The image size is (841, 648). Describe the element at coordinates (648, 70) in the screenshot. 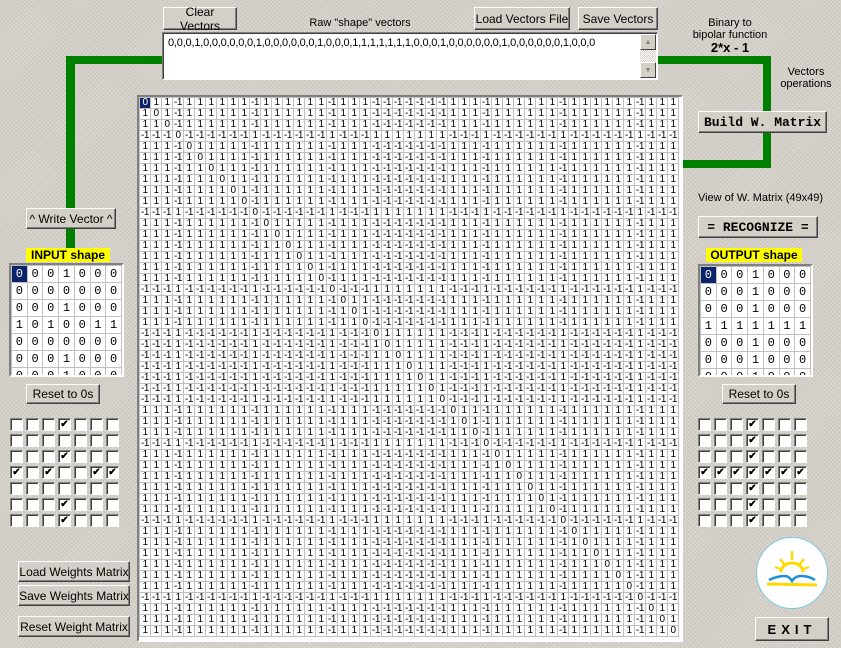

I see `scroll-down-icon: ▼` at that location.